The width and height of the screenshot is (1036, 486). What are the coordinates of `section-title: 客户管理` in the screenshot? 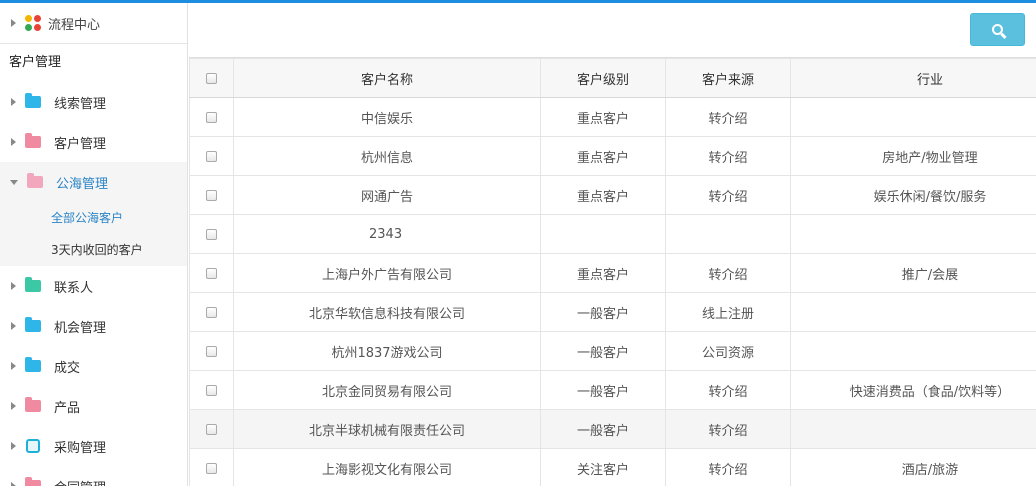 It's located at (35, 62).